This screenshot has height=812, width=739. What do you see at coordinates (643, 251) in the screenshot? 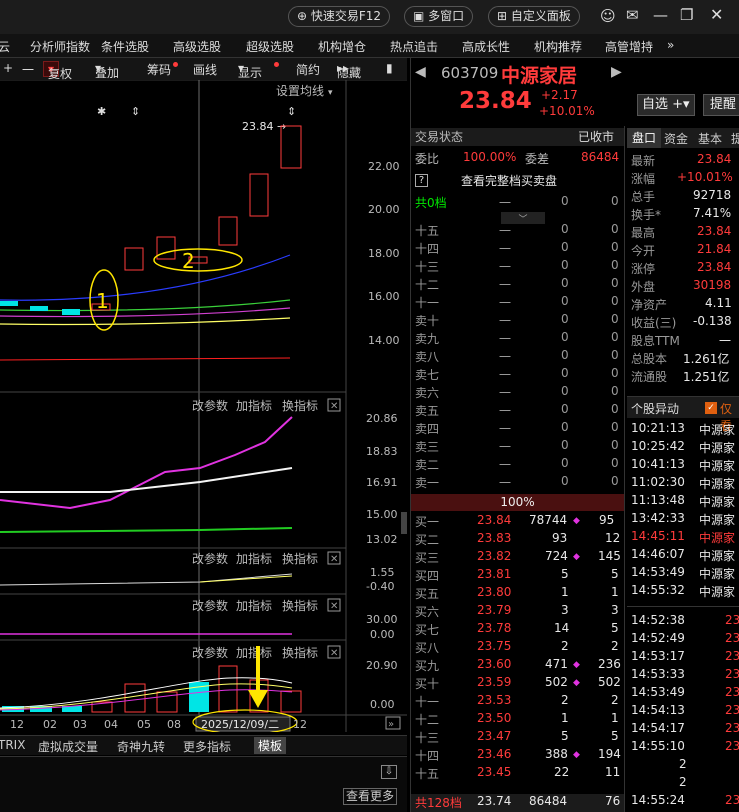
I see `quote-key: 今开` at bounding box center [643, 251].